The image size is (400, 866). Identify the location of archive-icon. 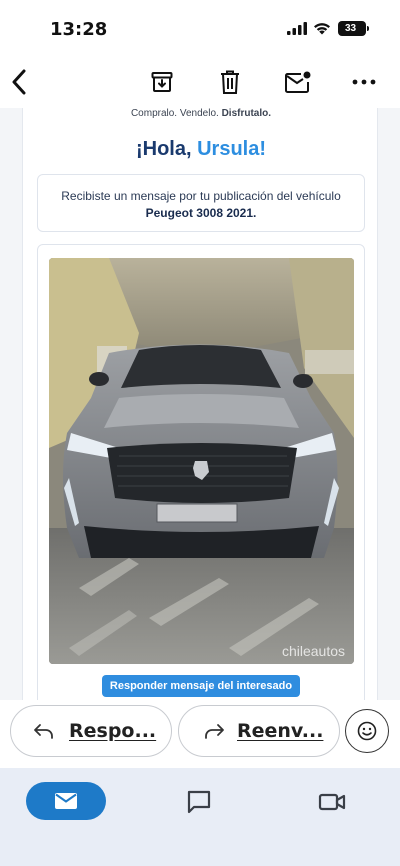
(162, 82).